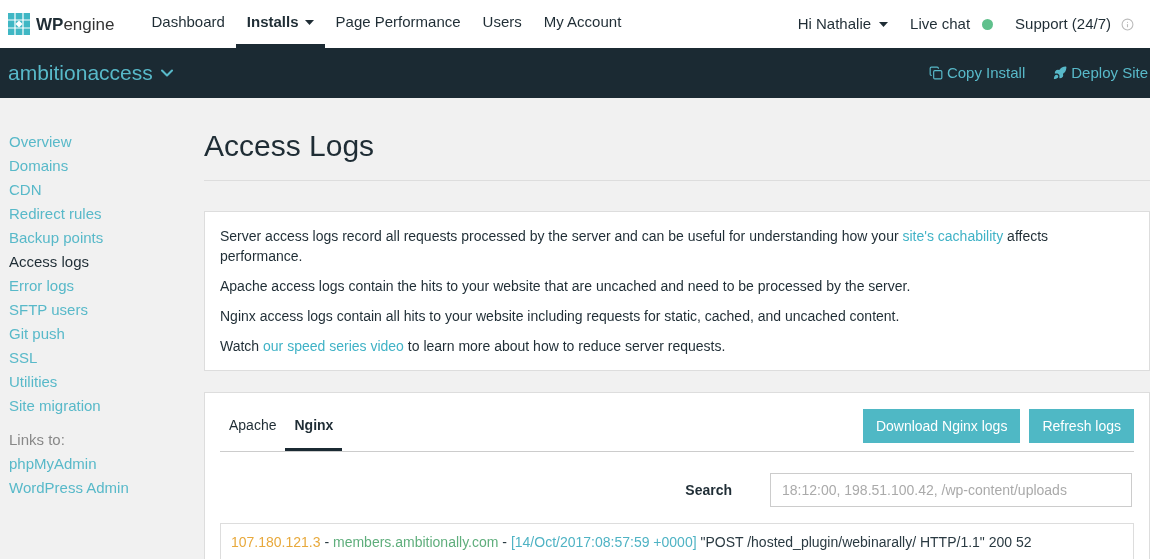 The height and width of the screenshot is (559, 1150). I want to click on log-action-button: Refresh logs, so click(1081, 426).